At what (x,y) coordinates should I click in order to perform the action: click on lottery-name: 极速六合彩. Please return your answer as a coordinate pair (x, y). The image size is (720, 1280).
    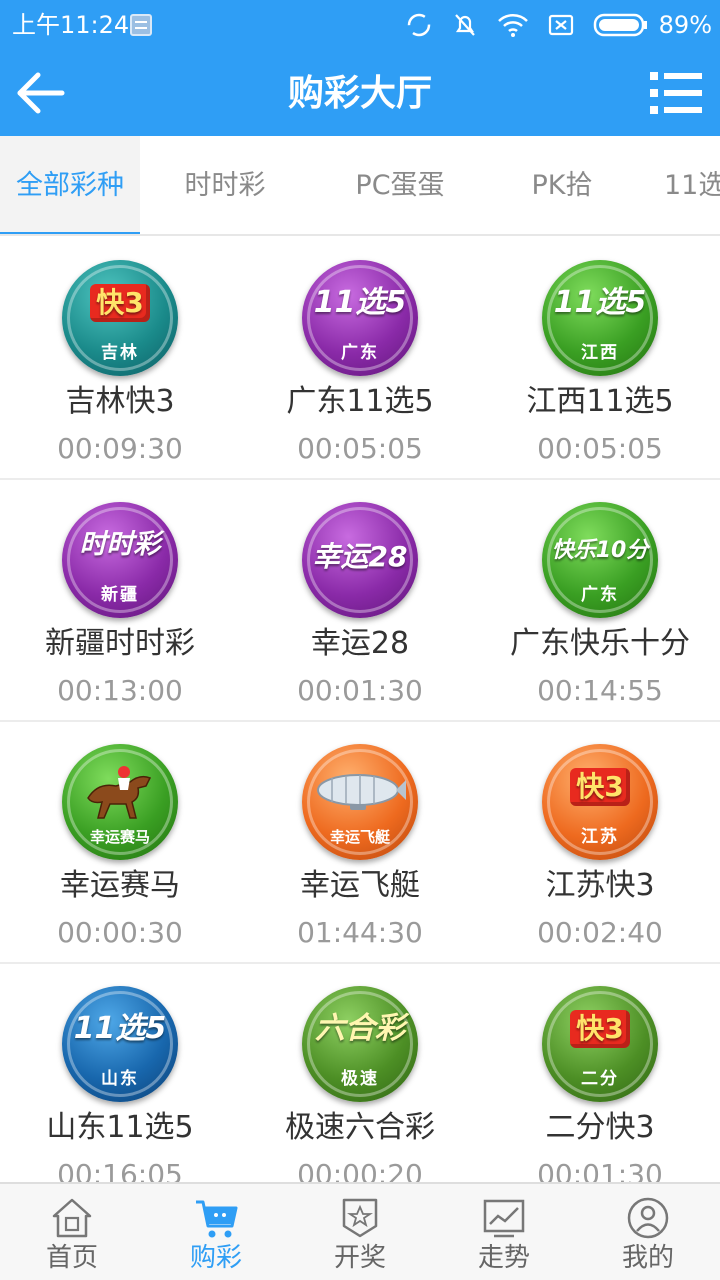
    Looking at the image, I should click on (360, 1127).